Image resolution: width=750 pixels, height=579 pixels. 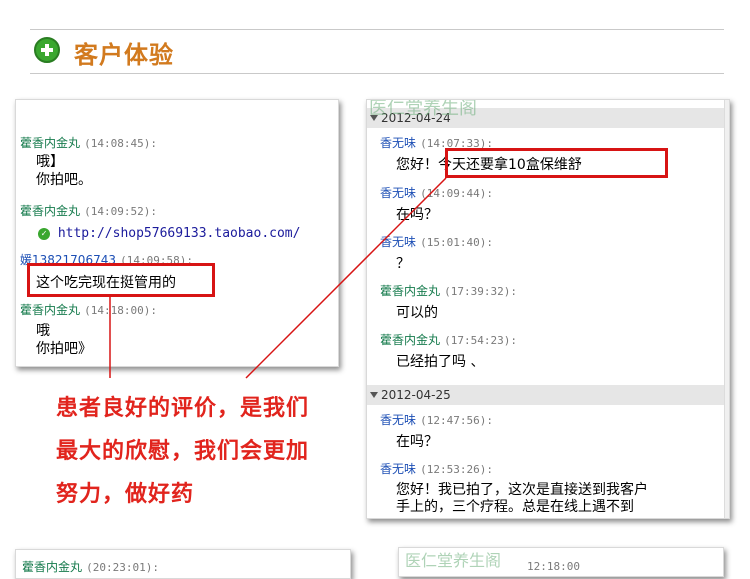 What do you see at coordinates (481, 340) in the screenshot?
I see `timestamp: (17:54:23):` at bounding box center [481, 340].